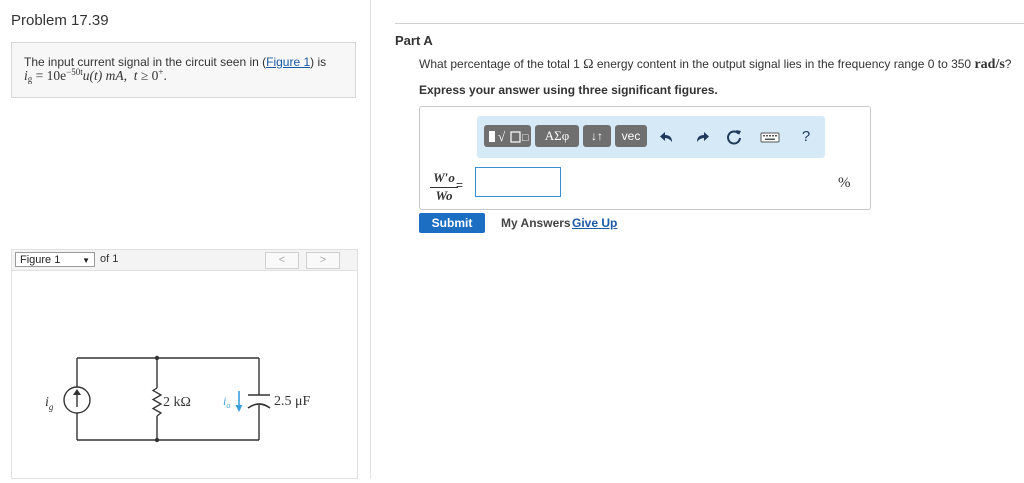 This screenshot has height=483, width=1024. What do you see at coordinates (292, 401) in the screenshot?
I see `capacitor-label: 2.5 μF` at bounding box center [292, 401].